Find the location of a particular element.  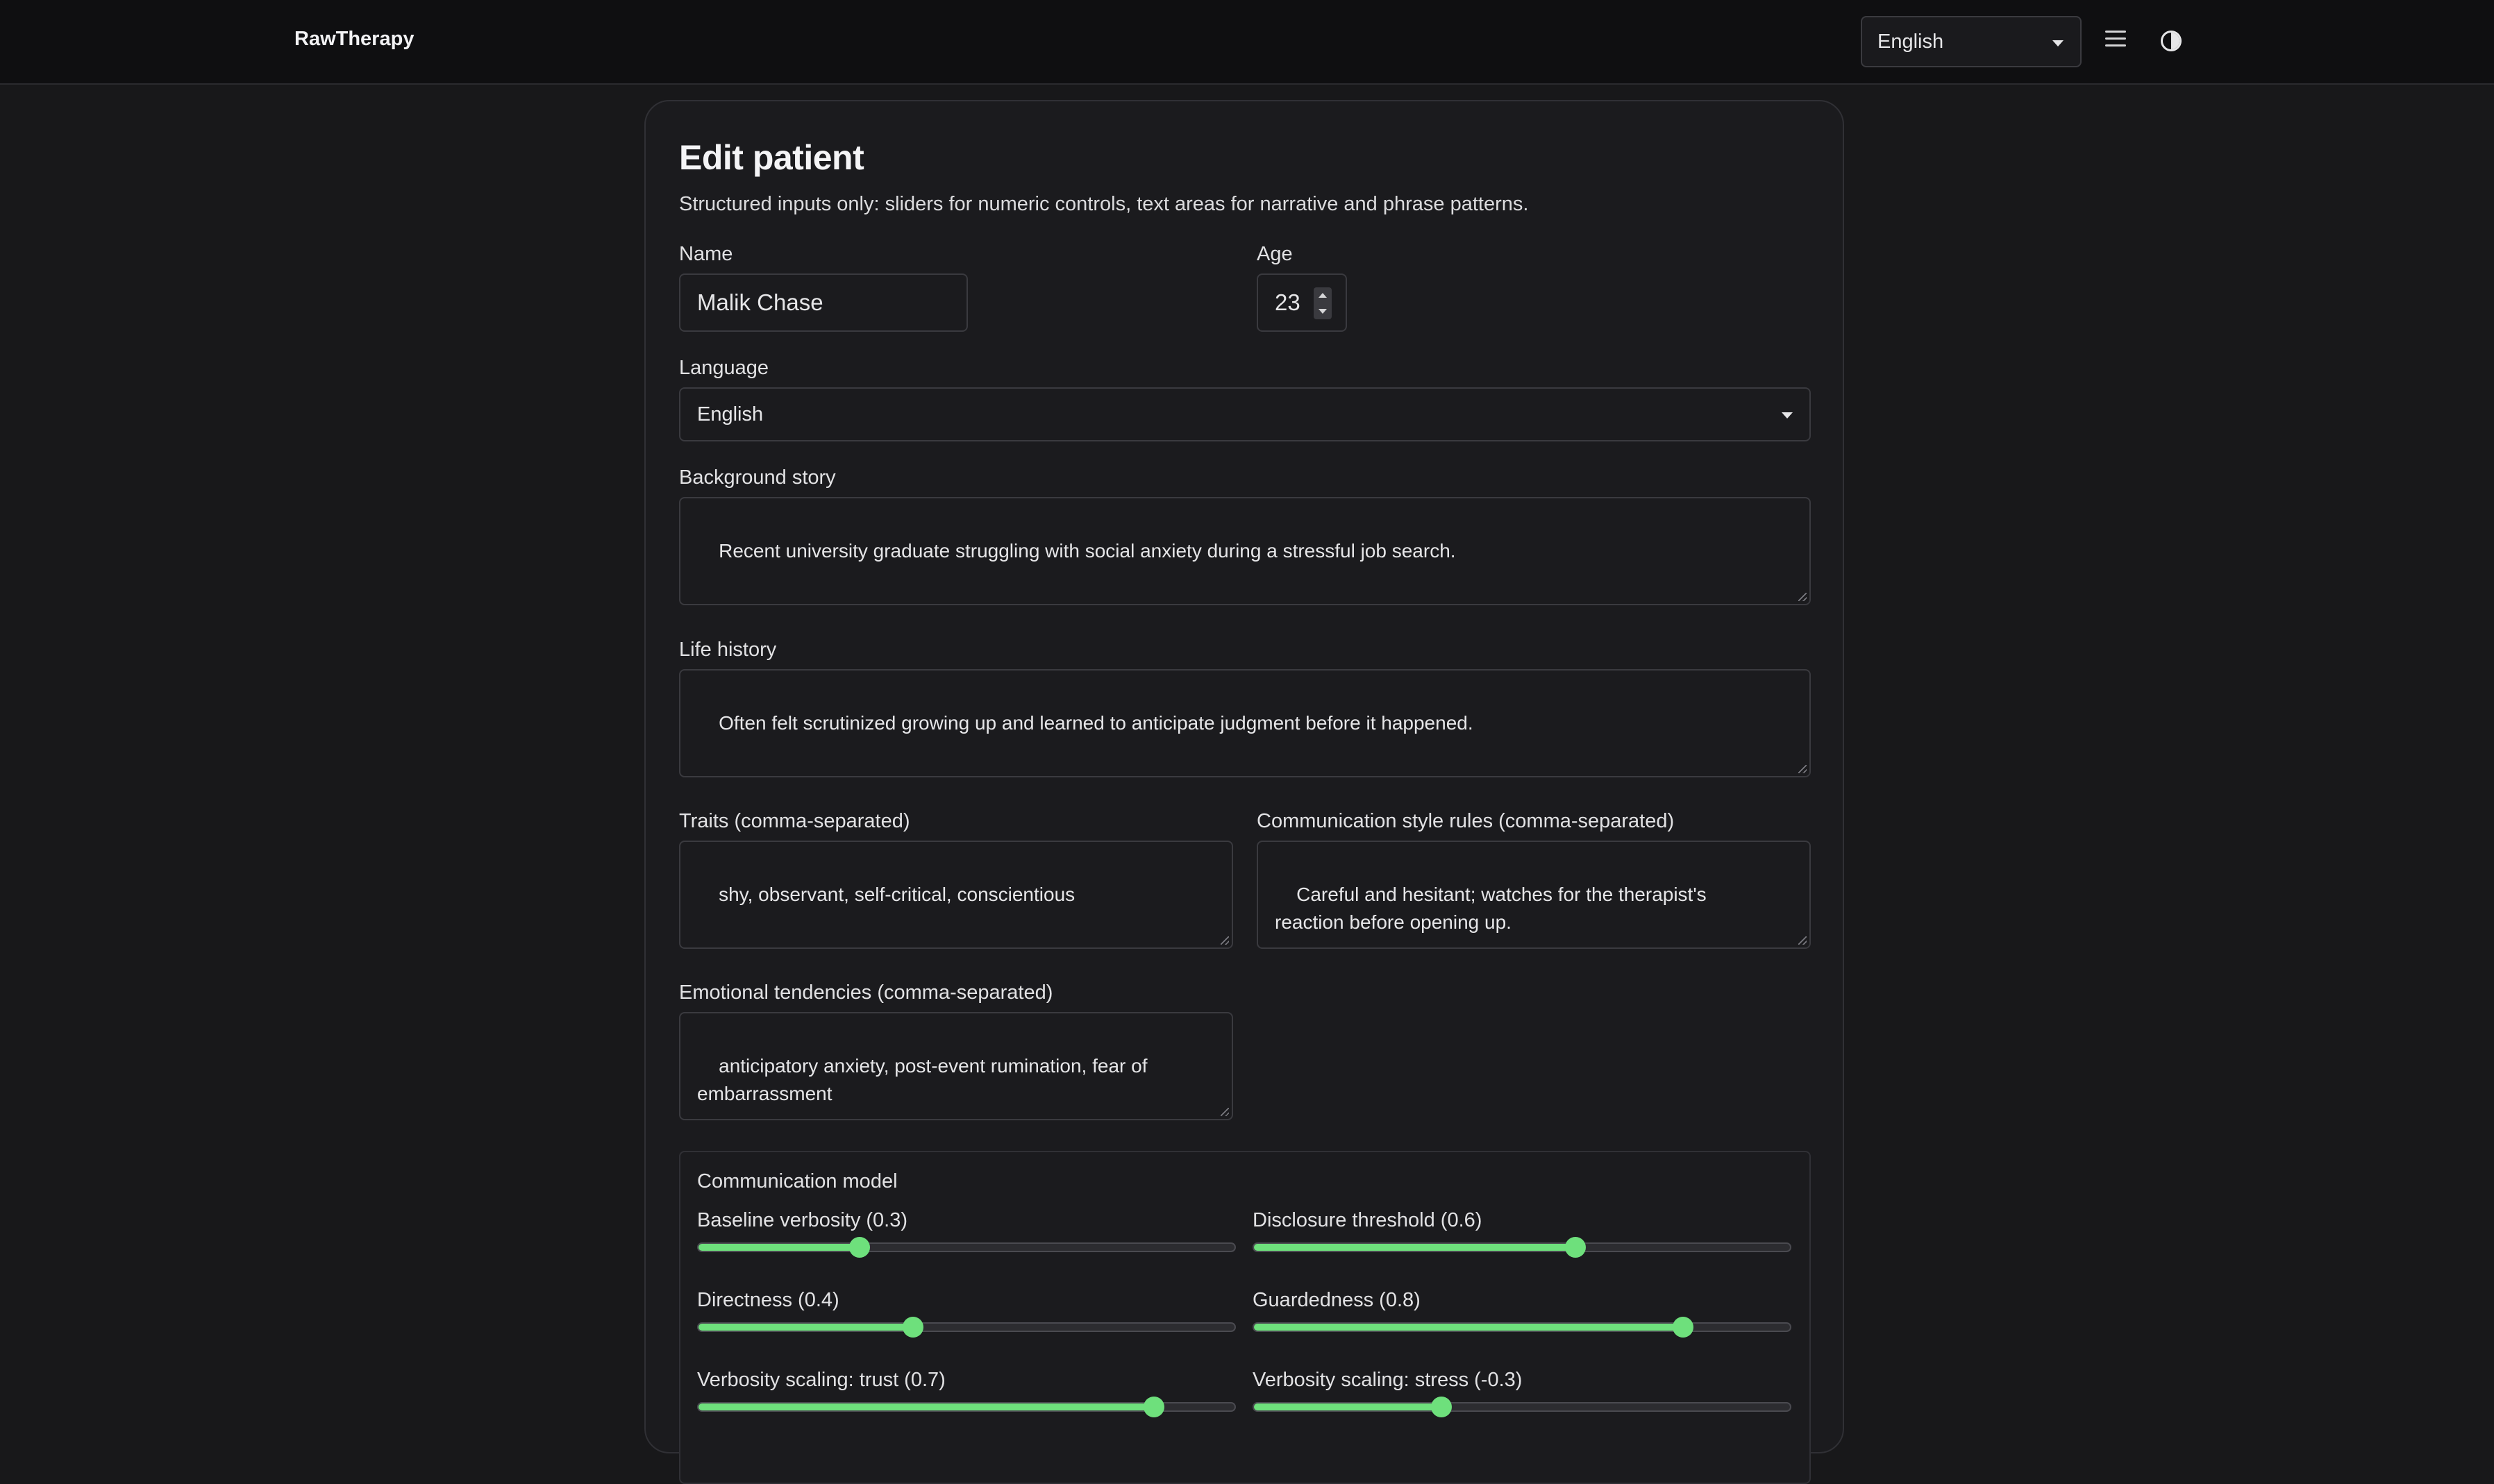

name-input-value: Malik Chase is located at coordinates (760, 302).